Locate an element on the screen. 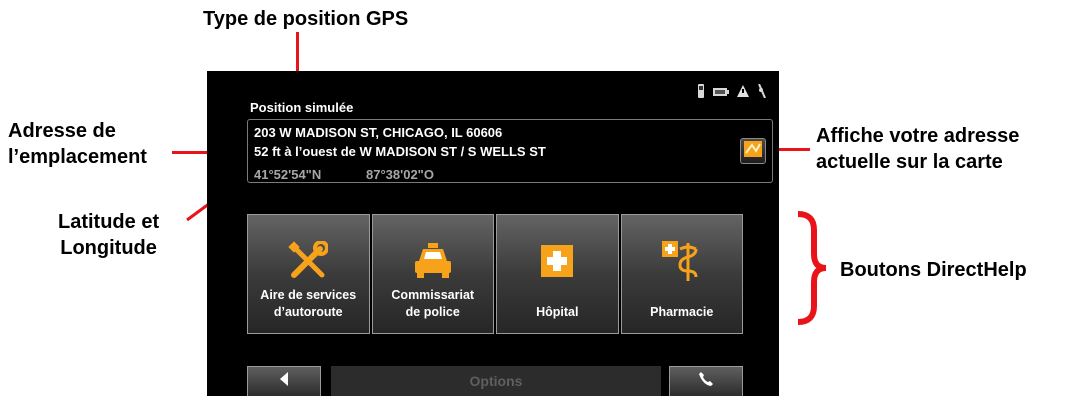  callout-directhelp: Boutons DirectHelp is located at coordinates (933, 270).